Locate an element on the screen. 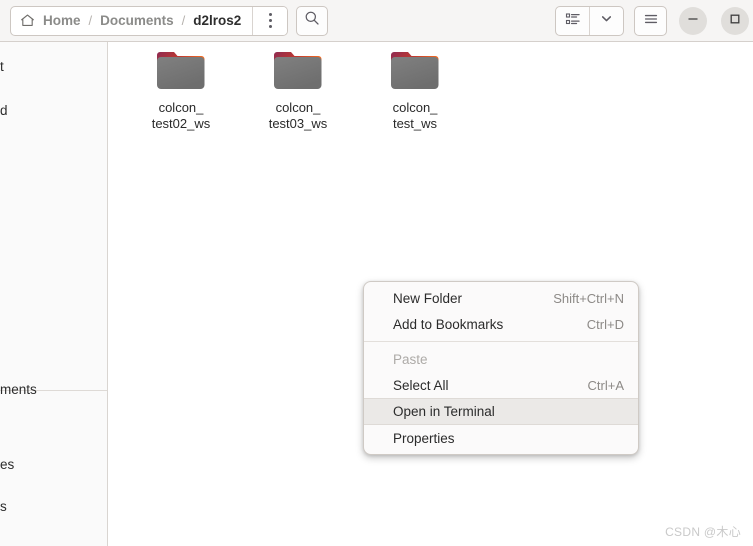 Image resolution: width=753 pixels, height=546 pixels. context-menu-item-label: Properties is located at coordinates (424, 438).